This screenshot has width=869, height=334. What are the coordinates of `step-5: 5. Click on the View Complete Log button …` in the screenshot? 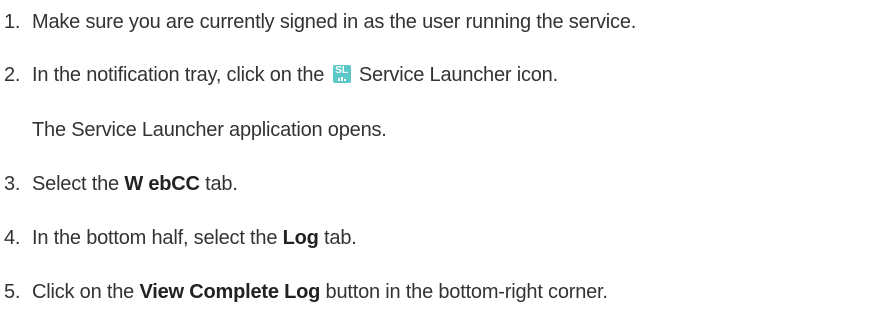 It's located at (304, 292).